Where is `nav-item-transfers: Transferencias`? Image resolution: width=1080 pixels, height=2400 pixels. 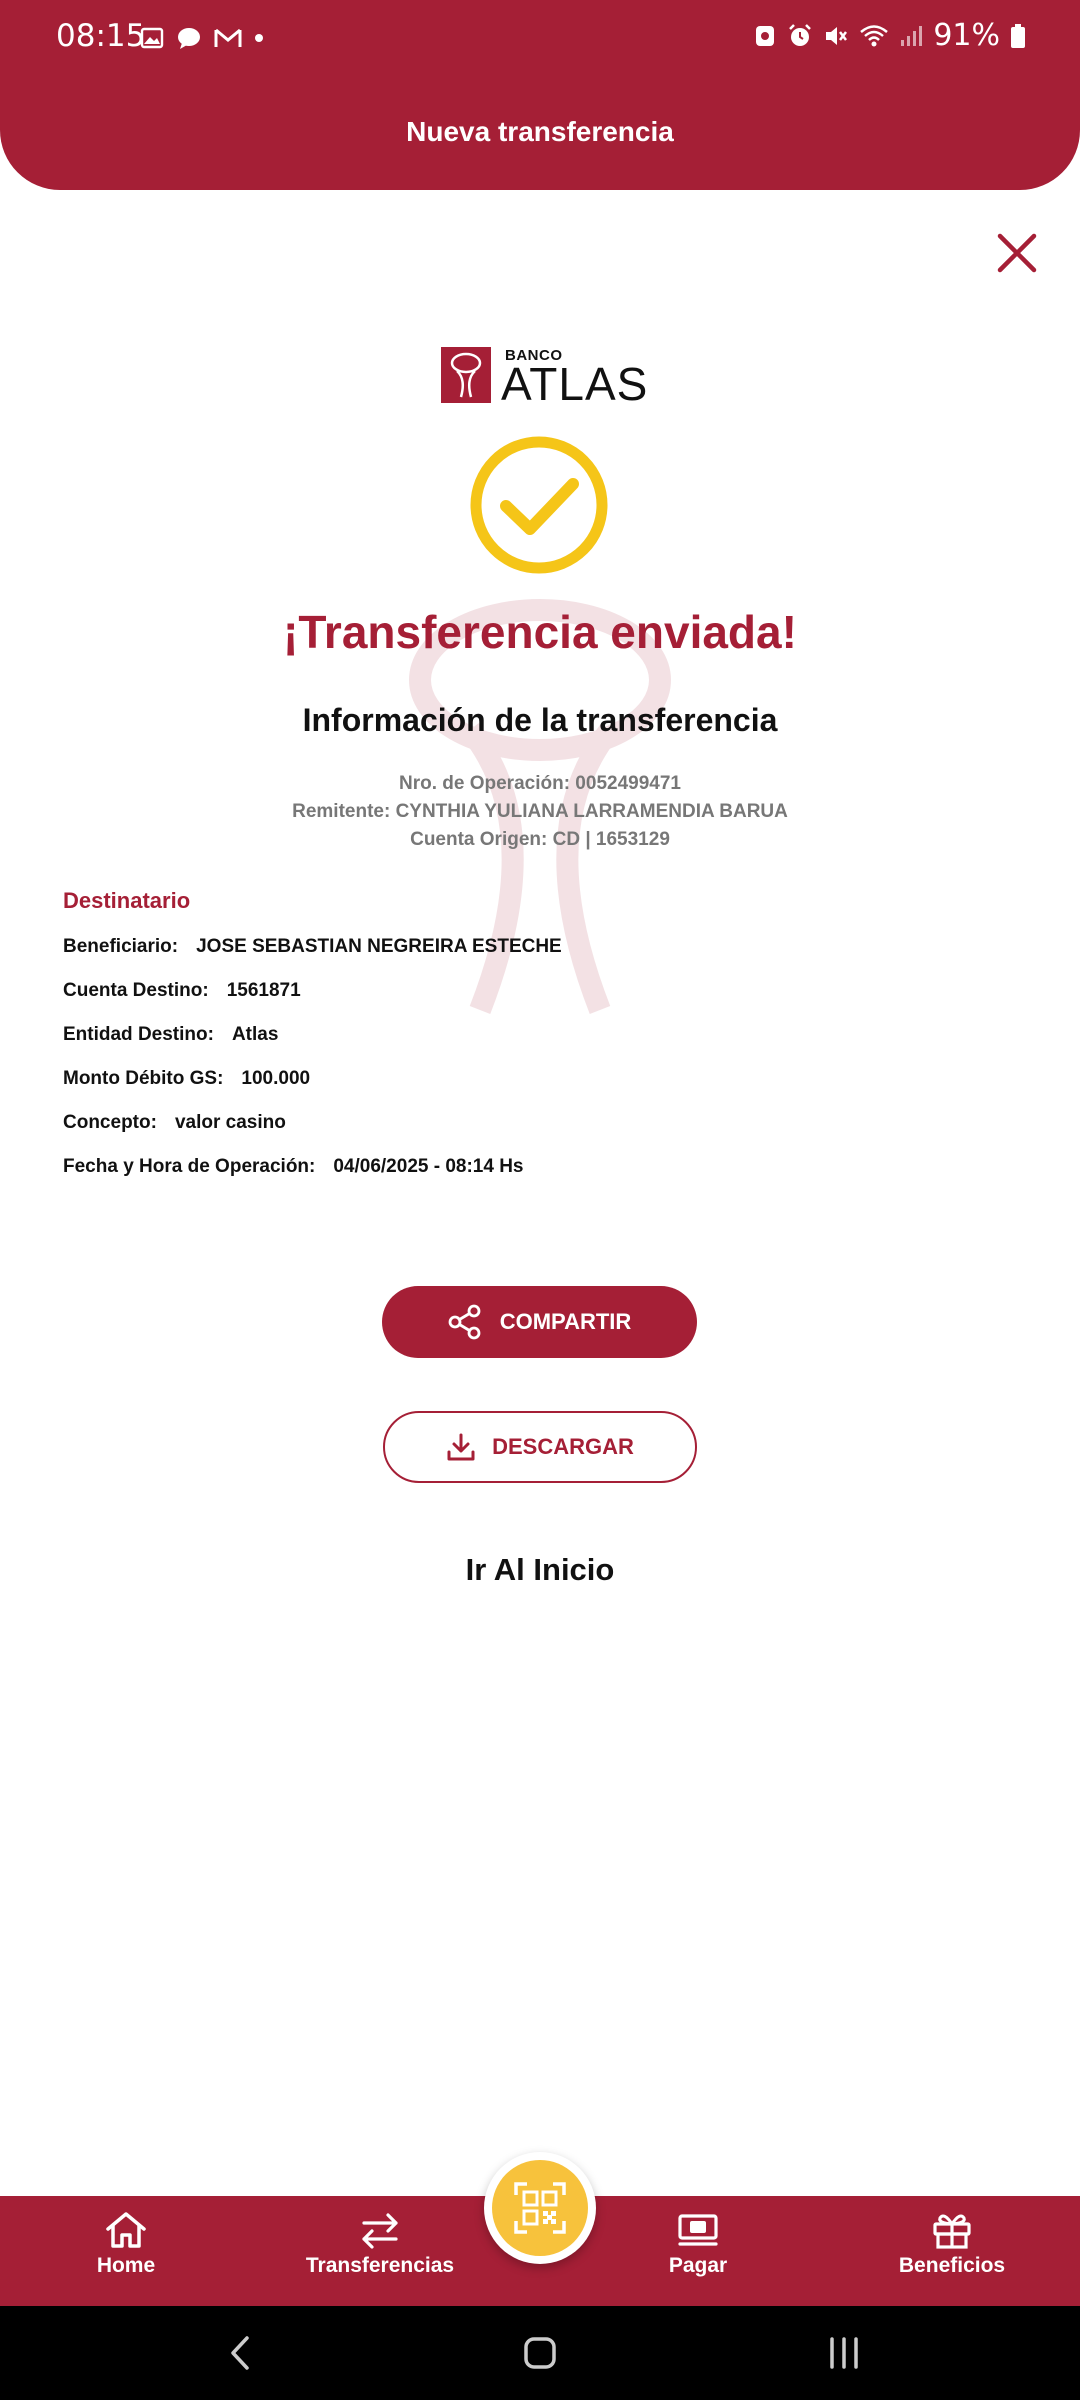
nav-item-transfers: Transferencias is located at coordinates (380, 2244).